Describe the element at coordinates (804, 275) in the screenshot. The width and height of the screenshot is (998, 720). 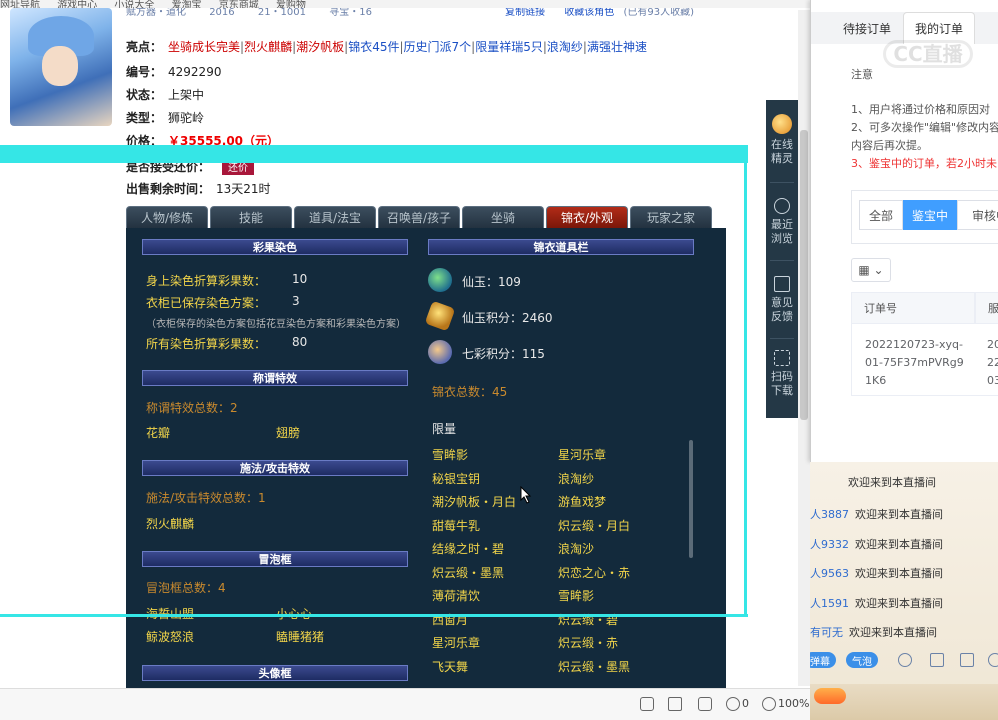
I see `page-scrollbar-thumb` at that location.